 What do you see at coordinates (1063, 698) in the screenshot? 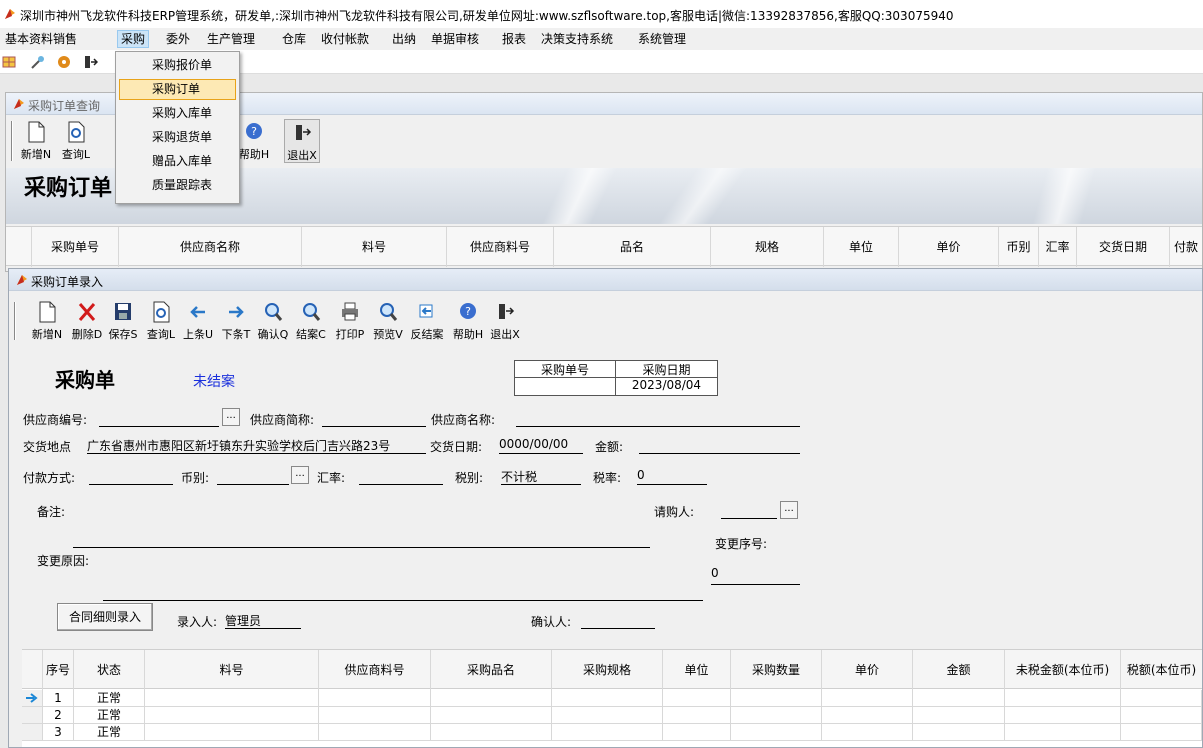
I see `cell-untaxed-amount` at bounding box center [1063, 698].